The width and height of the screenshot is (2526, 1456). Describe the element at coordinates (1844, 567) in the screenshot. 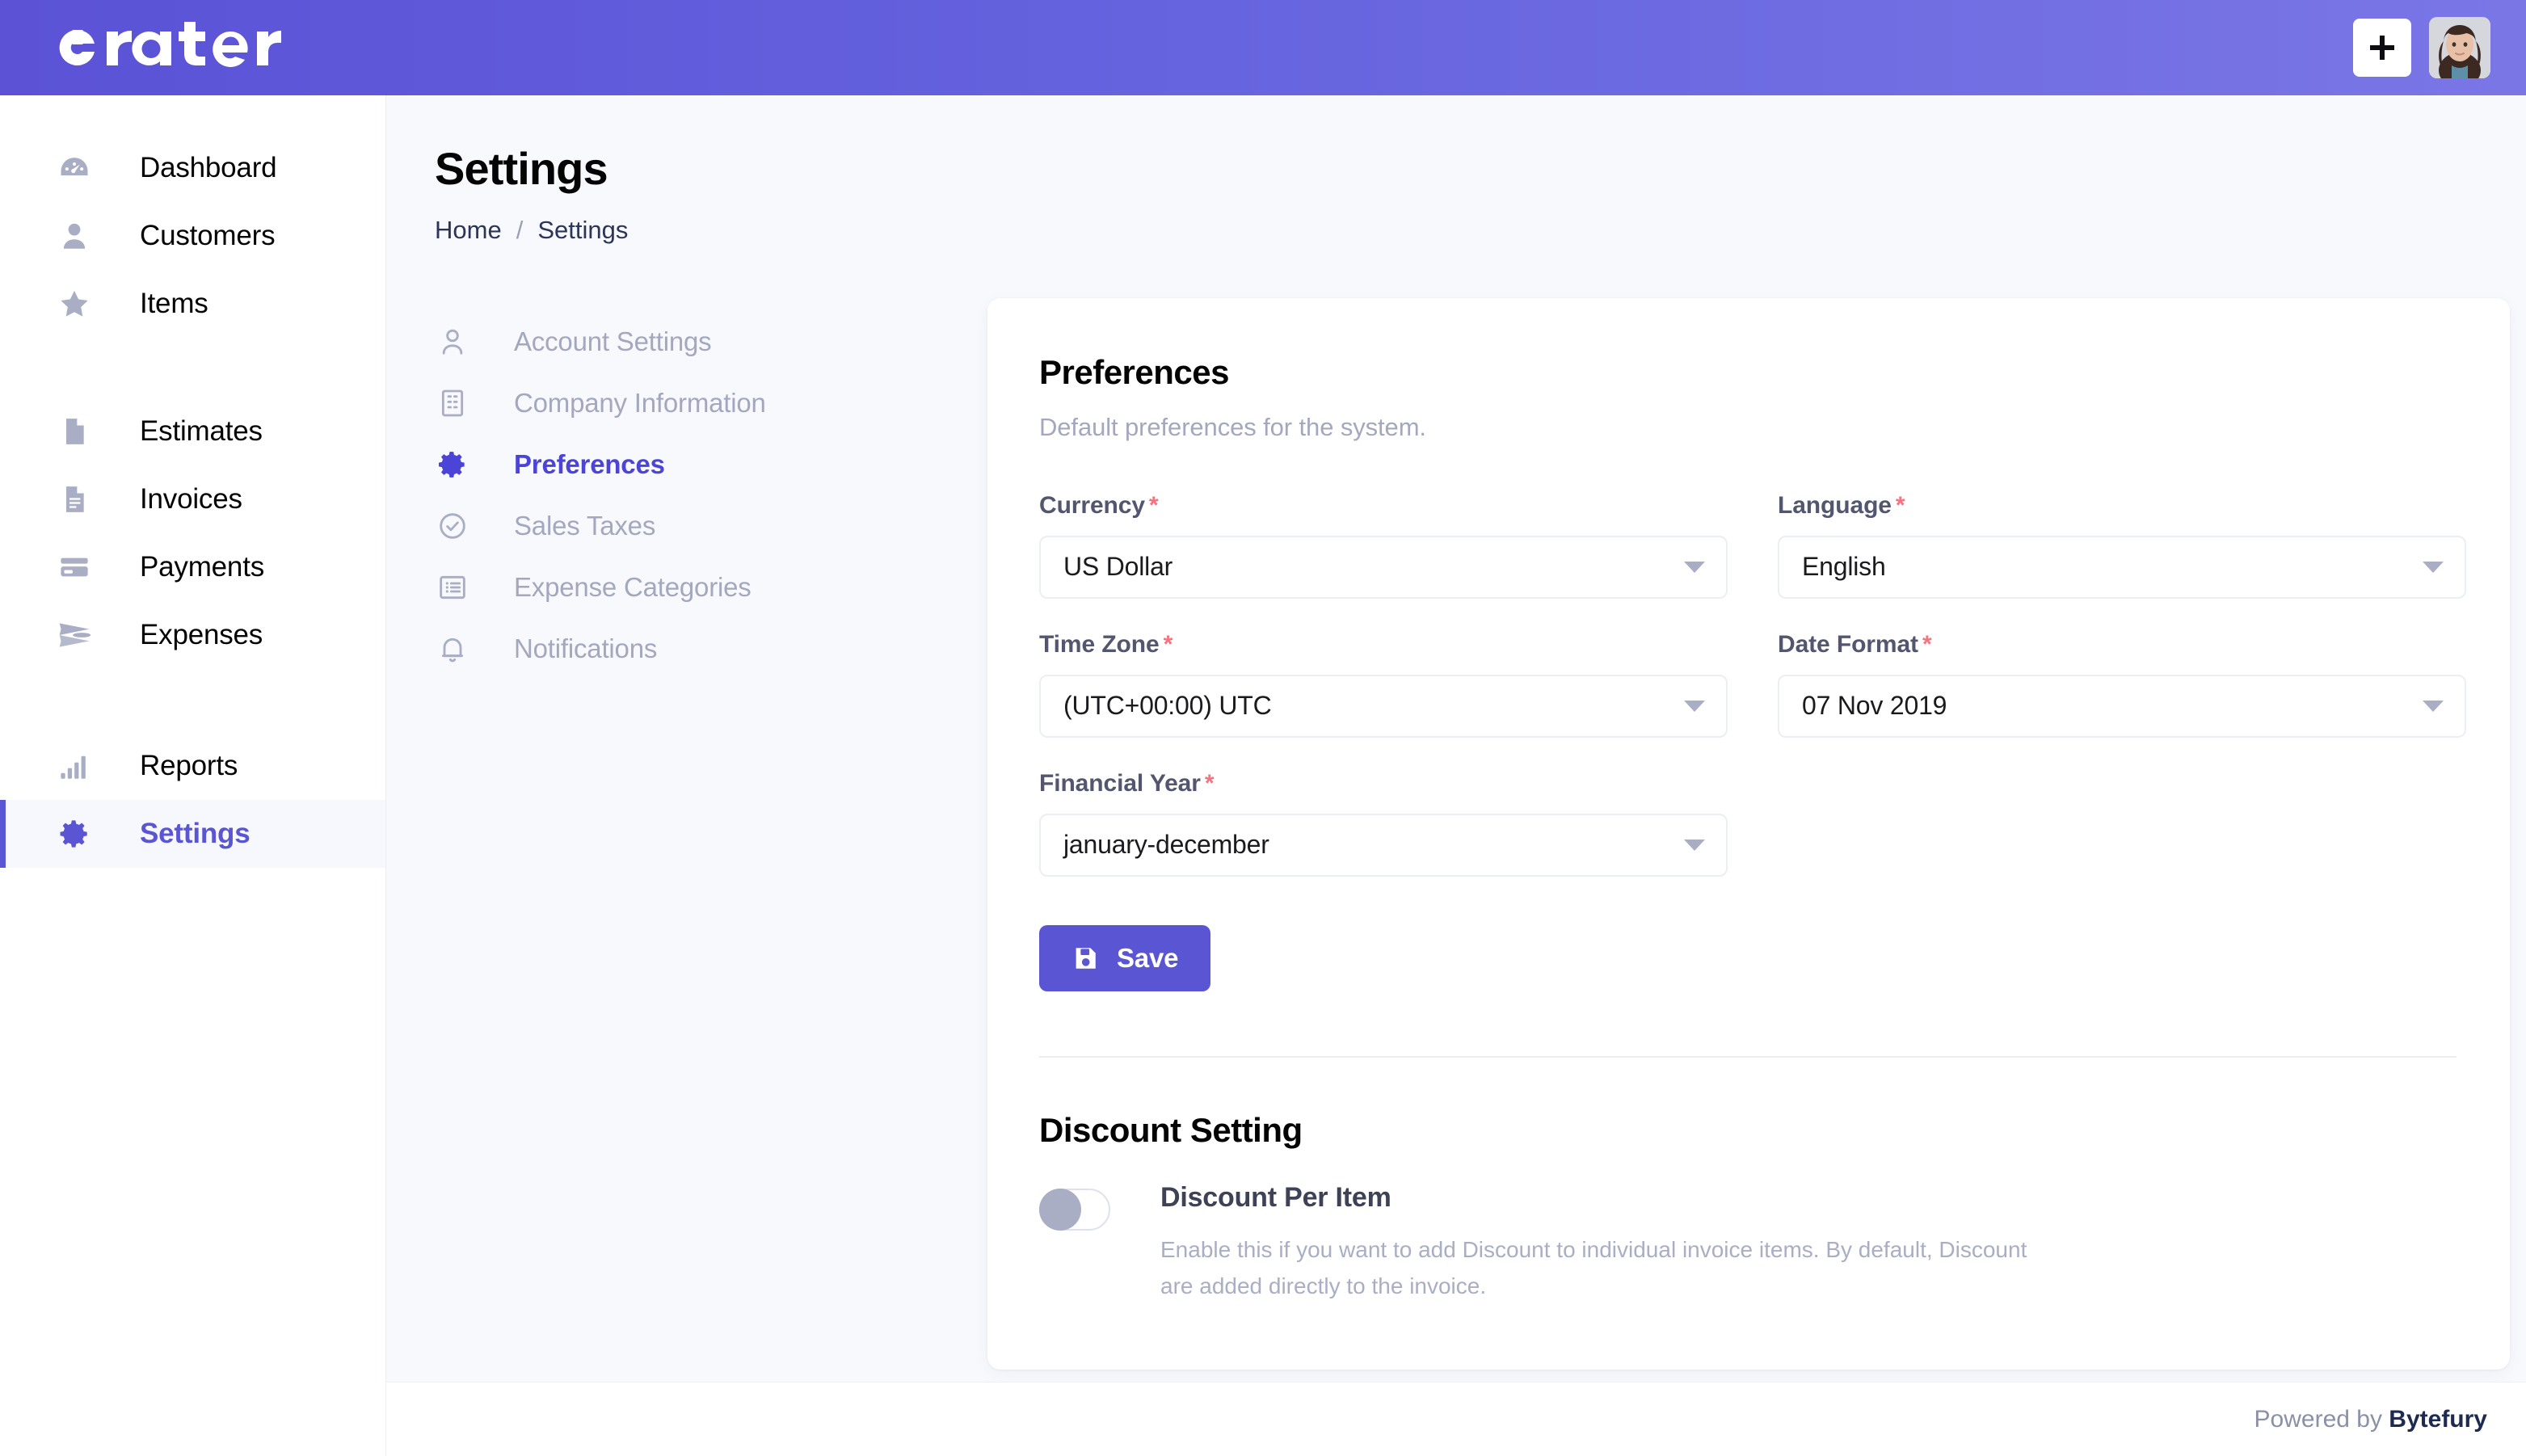

I see `language-value: English` at that location.